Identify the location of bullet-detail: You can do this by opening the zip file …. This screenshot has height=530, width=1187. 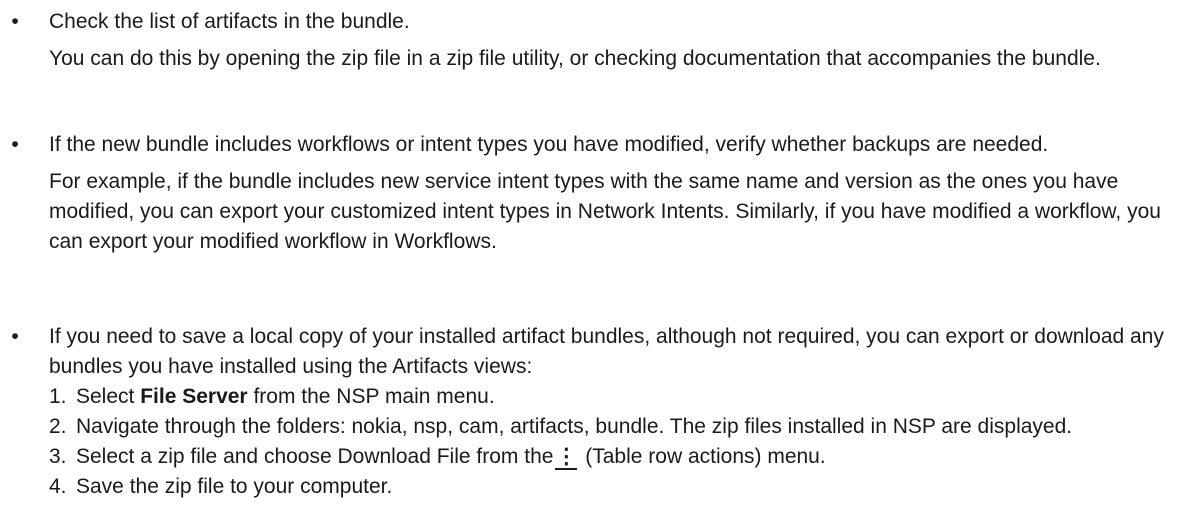
(575, 58).